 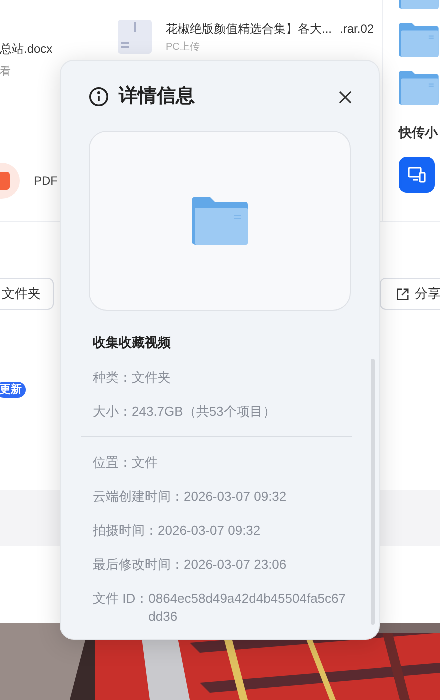 What do you see at coordinates (112, 411) in the screenshot?
I see `field-label: 大小：` at bounding box center [112, 411].